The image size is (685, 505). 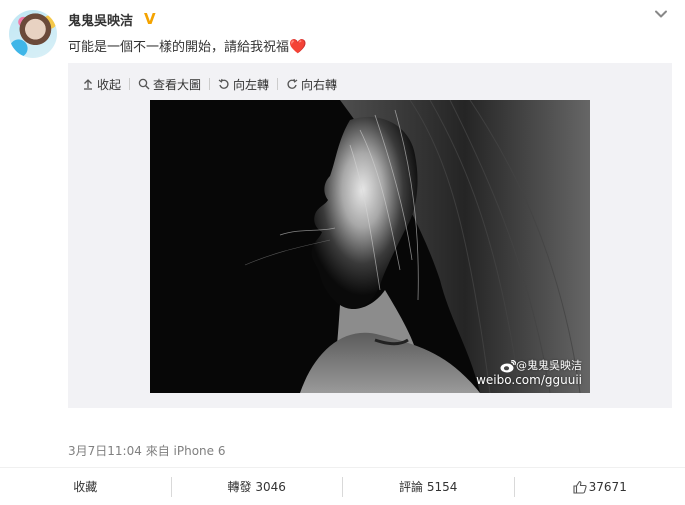 What do you see at coordinates (157, 451) in the screenshot?
I see `source-prefix: 來自` at bounding box center [157, 451].